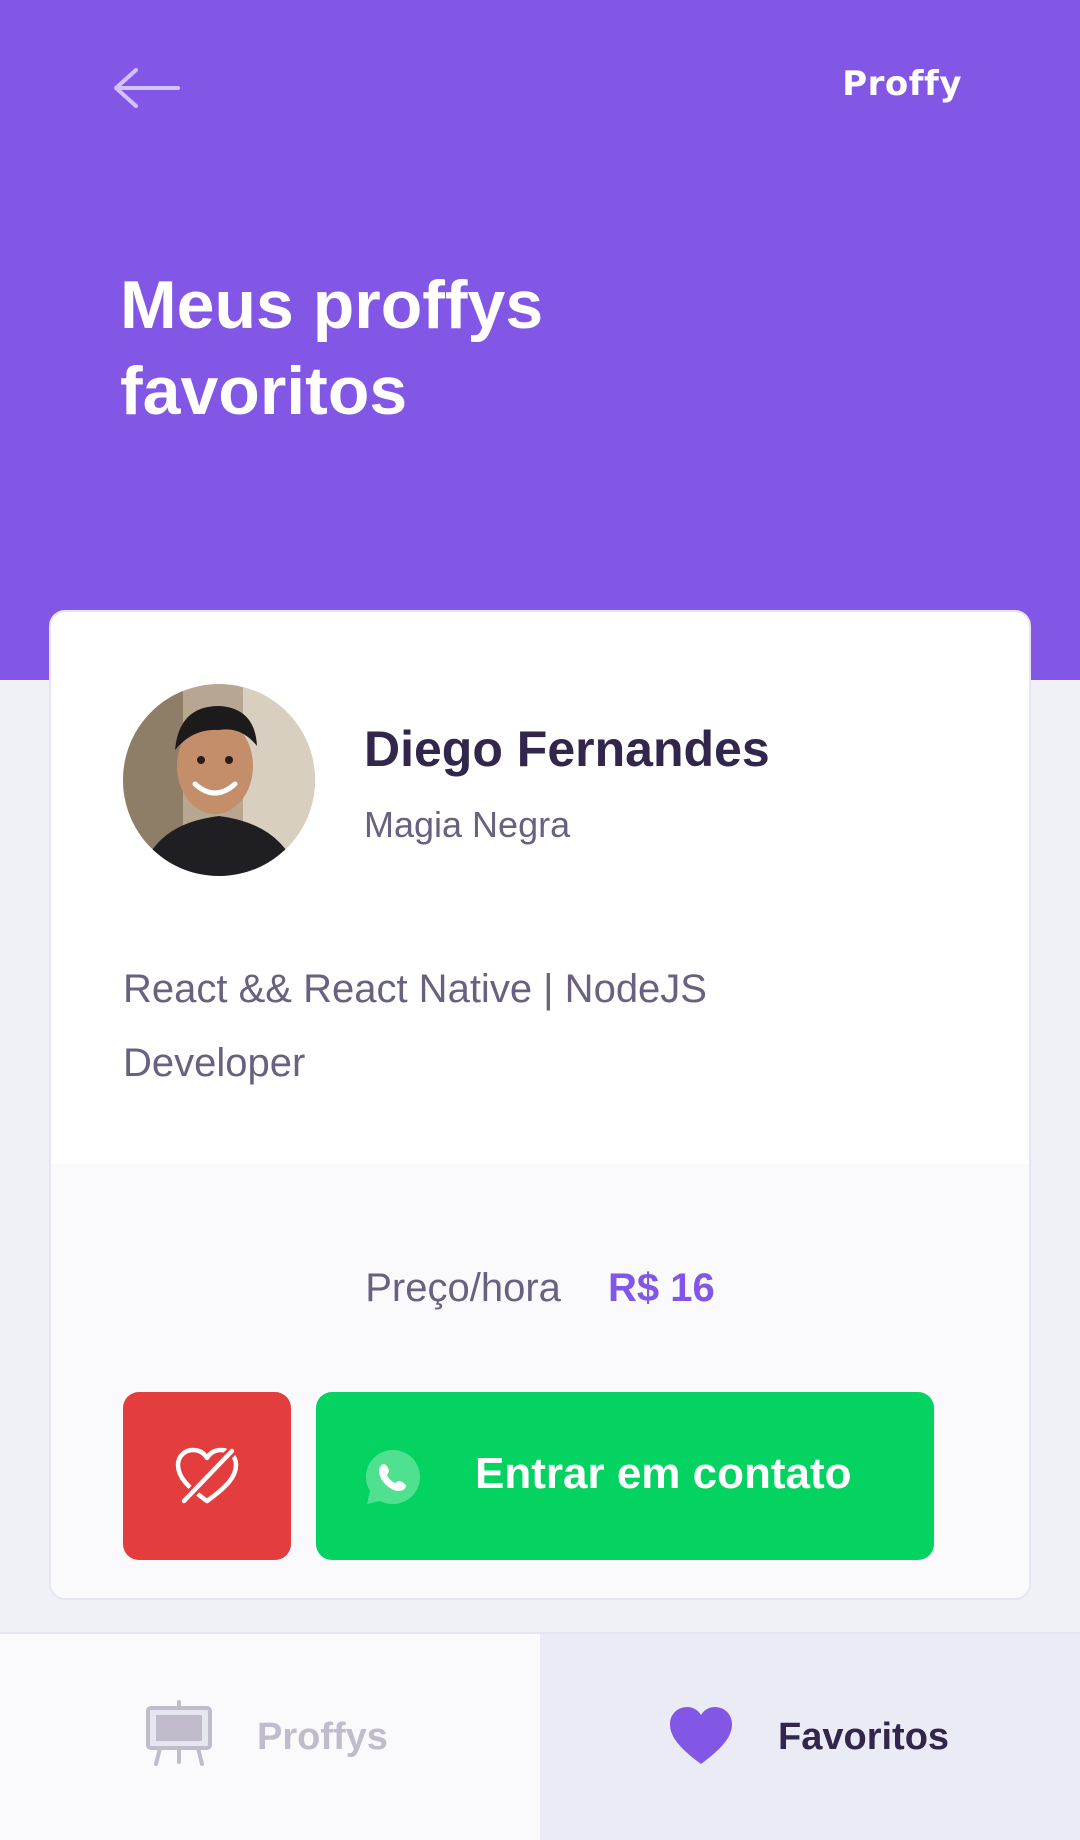 The image size is (1080, 1840). What do you see at coordinates (864, 1737) in the screenshot?
I see `tab-favoritos-label: Favoritos` at bounding box center [864, 1737].